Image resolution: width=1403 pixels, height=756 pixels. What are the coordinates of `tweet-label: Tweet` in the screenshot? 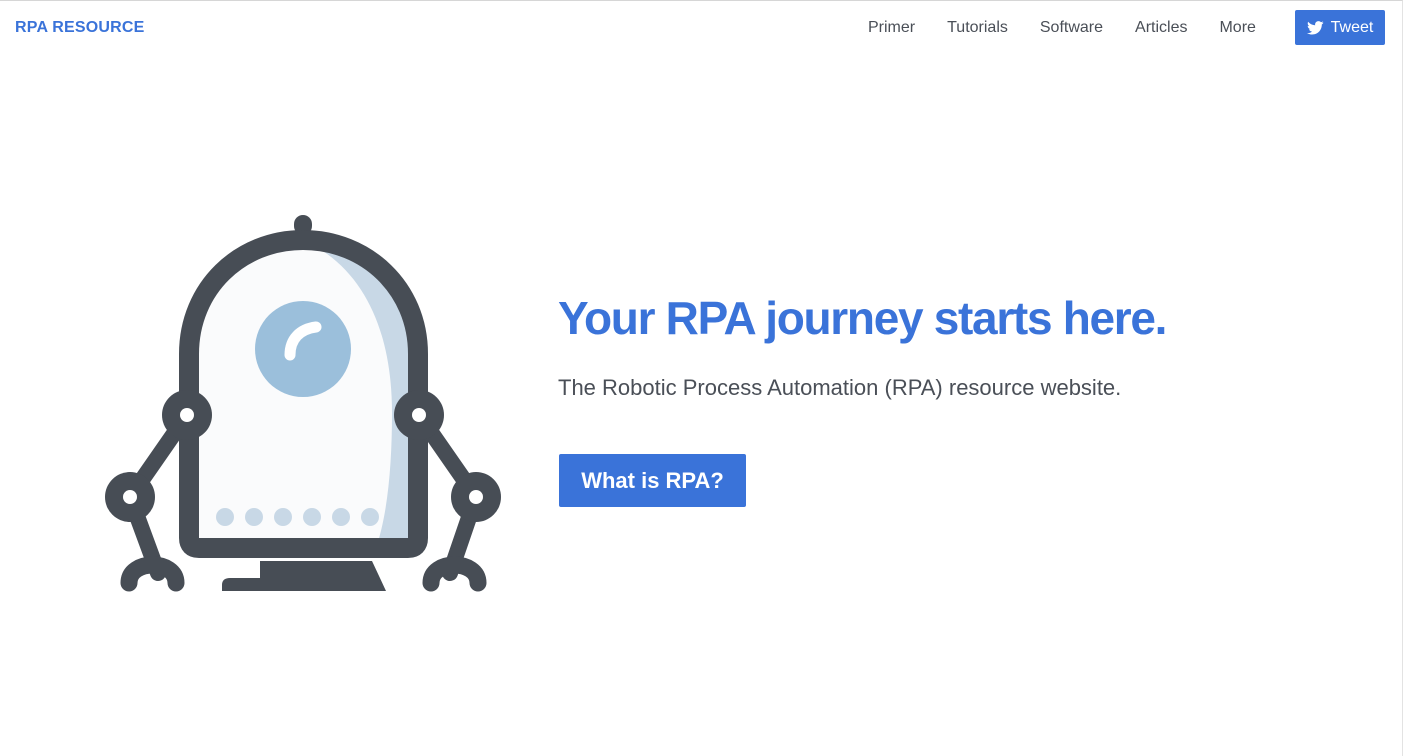 It's located at (1352, 27).